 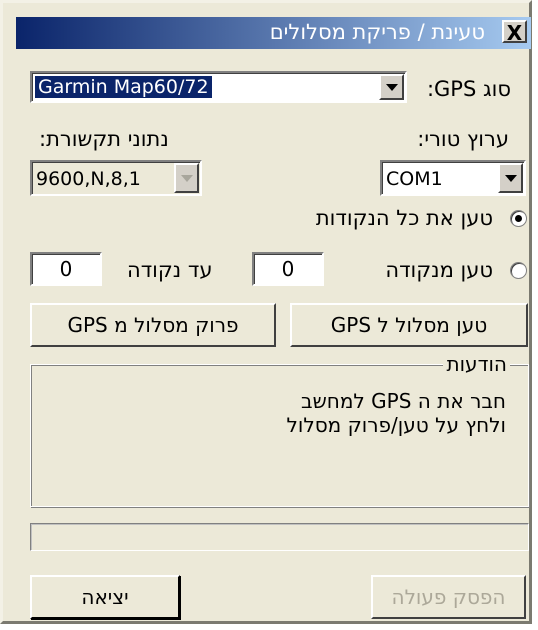 What do you see at coordinates (403, 401) in the screenshot?
I see `message-line: חבר את ה GPS למחשב` at bounding box center [403, 401].